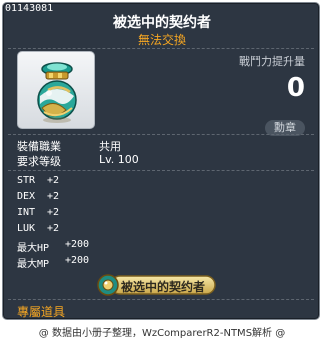  Describe the element at coordinates (41, 312) in the screenshot. I see `exclusive-label: 專屬道具` at that location.